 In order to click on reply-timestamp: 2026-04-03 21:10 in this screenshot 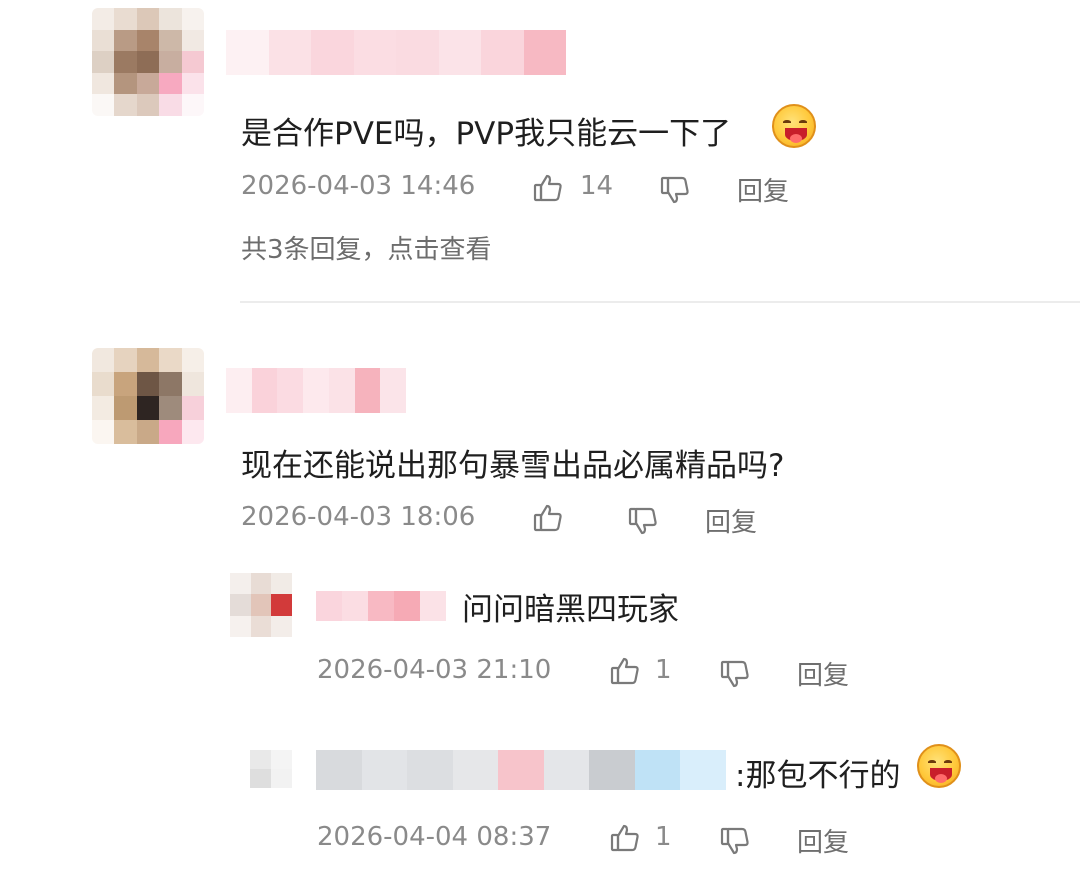, I will do `click(434, 670)`.